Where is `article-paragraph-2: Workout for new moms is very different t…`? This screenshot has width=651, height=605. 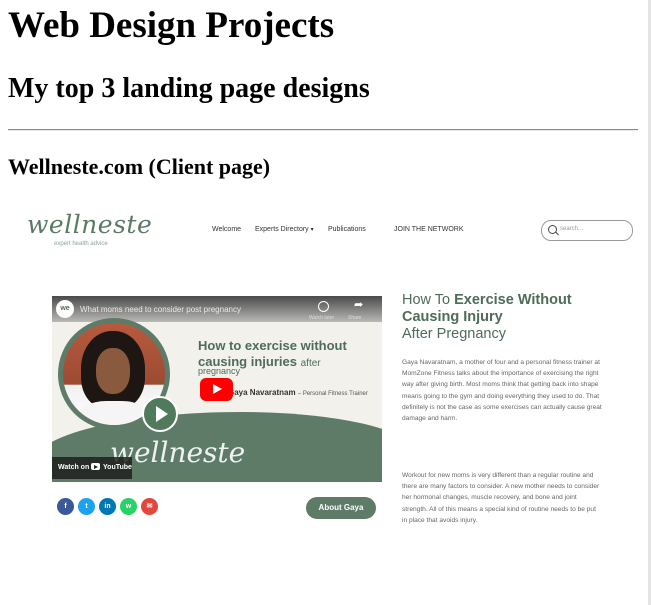
article-paragraph-2: Workout for new moms is very different t… is located at coordinates (501, 498).